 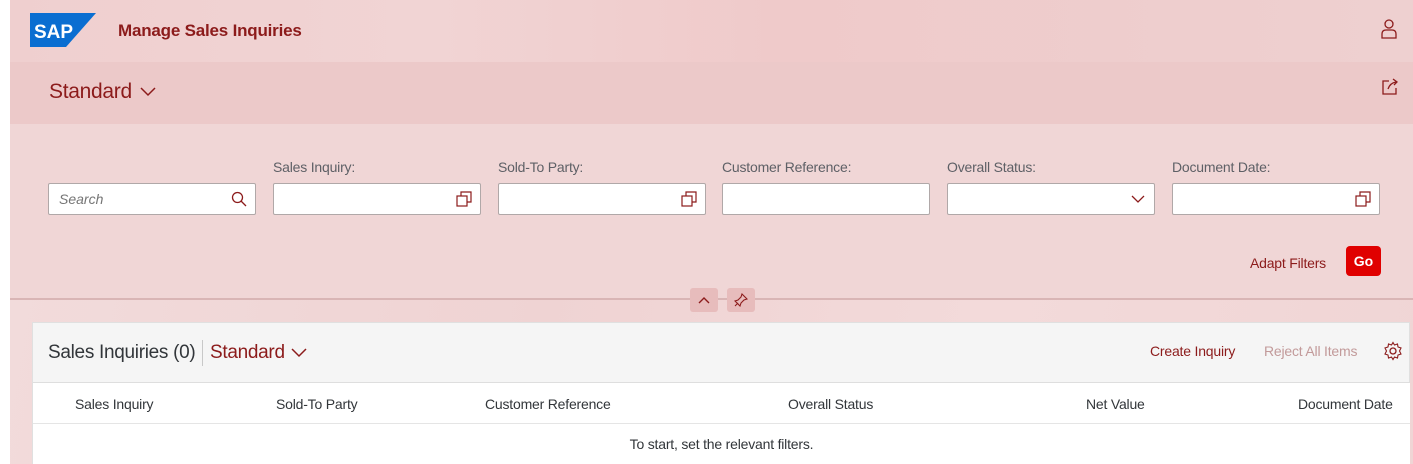 I want to click on table-header, so click(x=721, y=403).